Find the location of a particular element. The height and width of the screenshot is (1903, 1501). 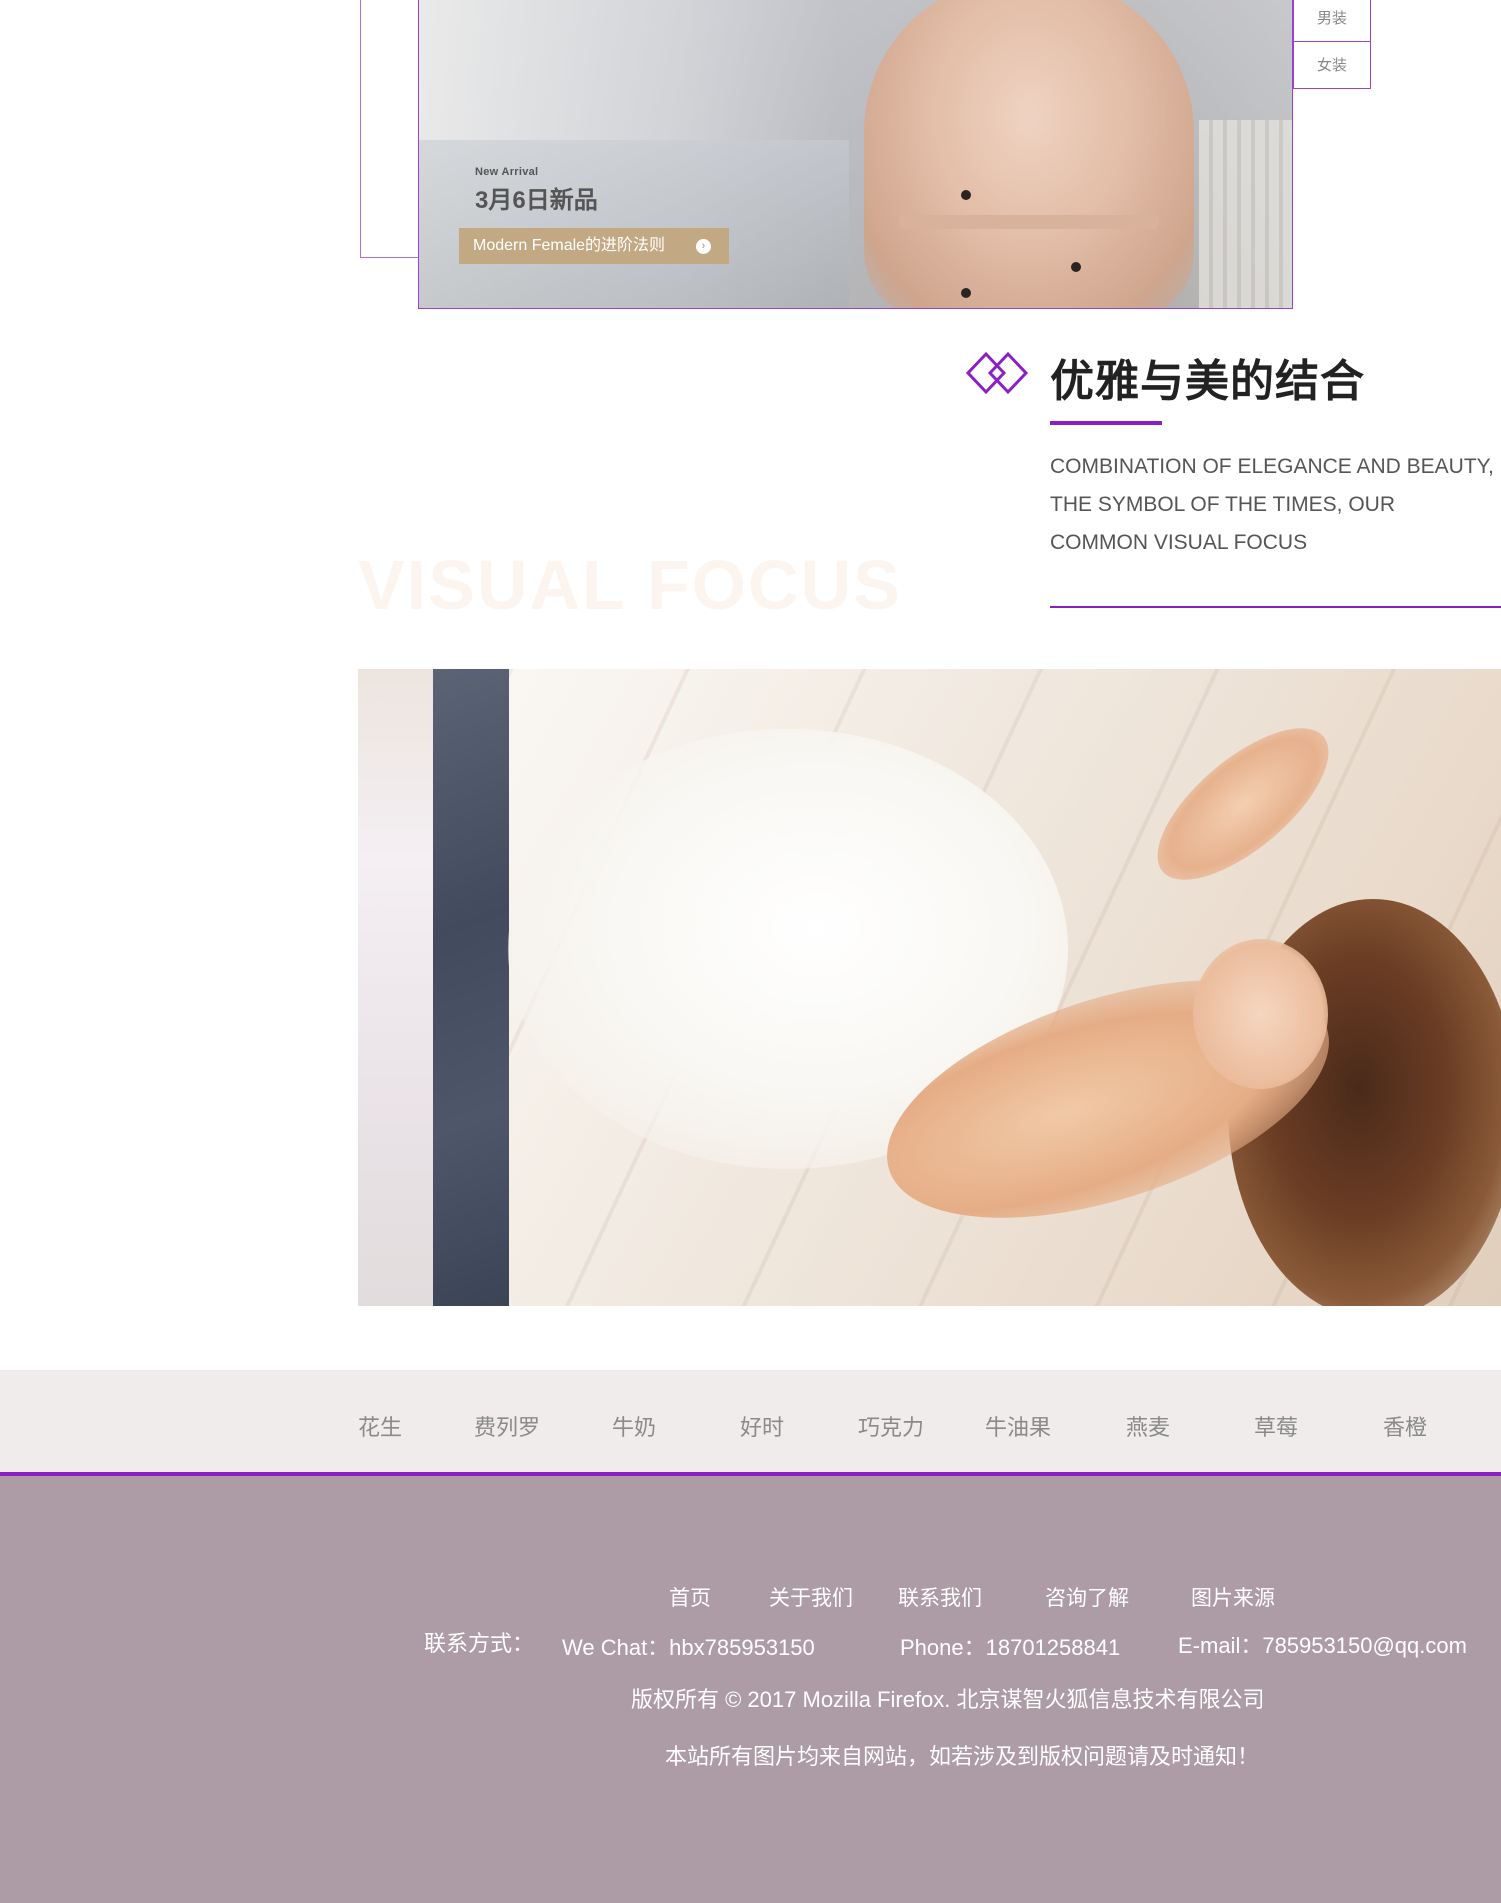

brand-item: 草莓 is located at coordinates (1276, 1426).